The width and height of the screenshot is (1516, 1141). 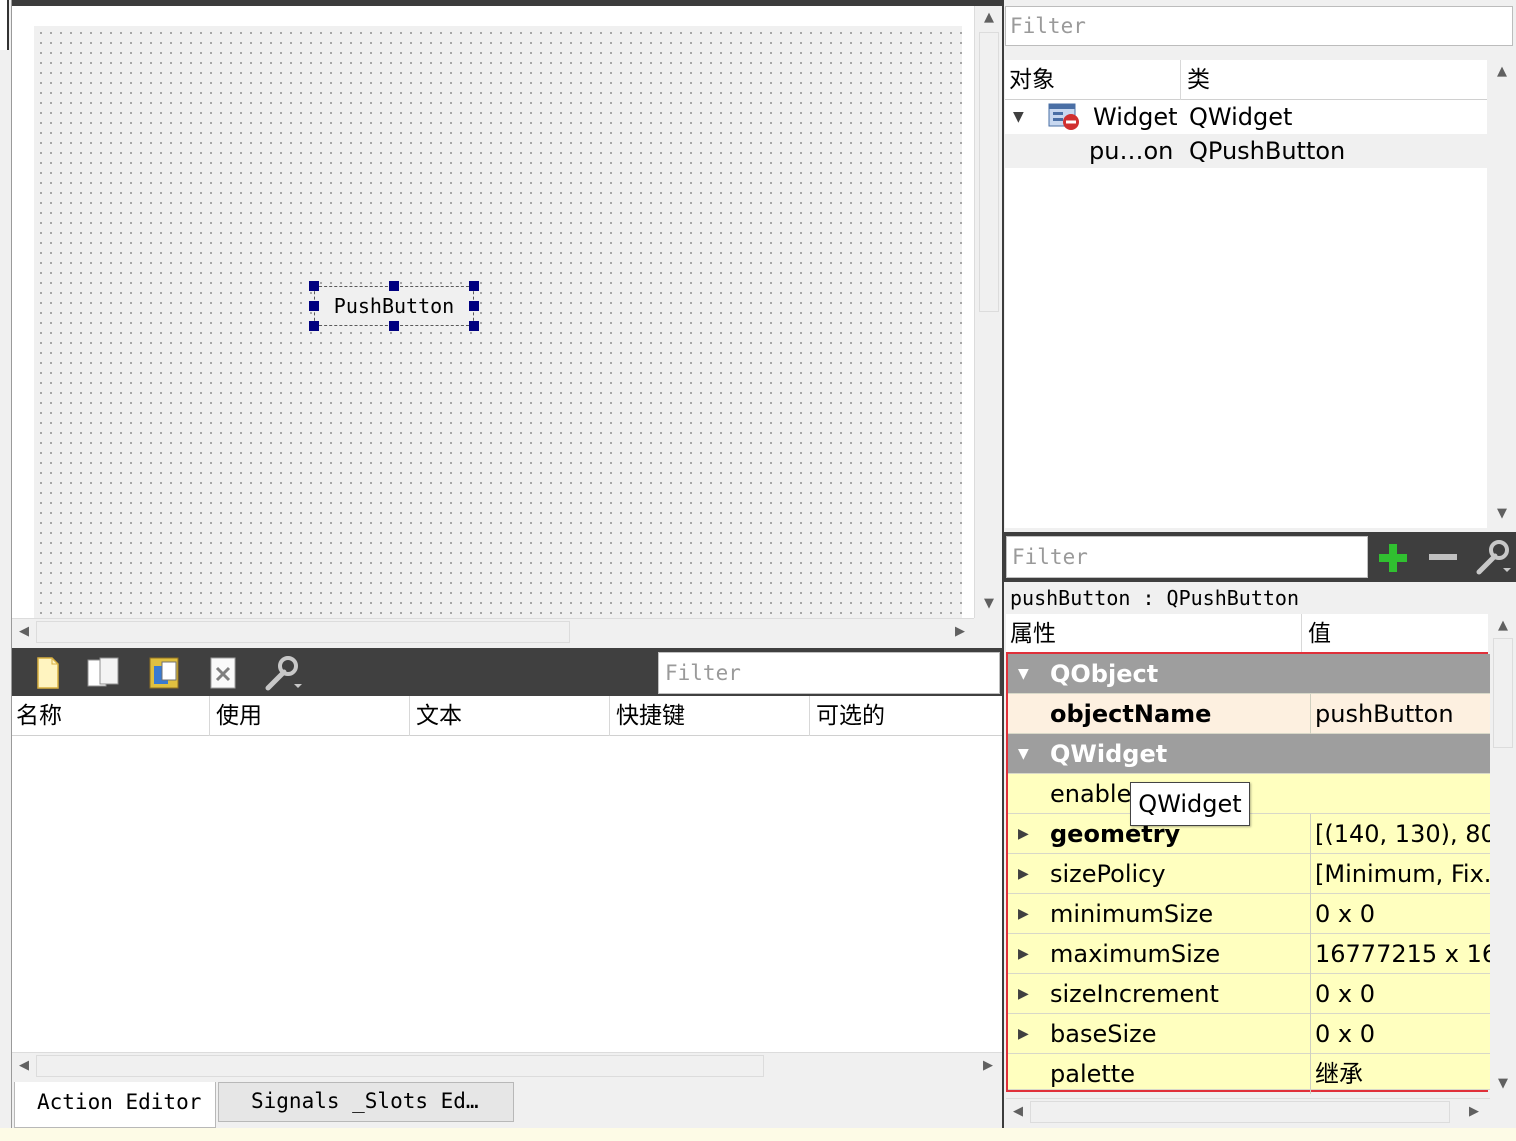 I want to click on delete-action-icon, so click(x=224, y=673).